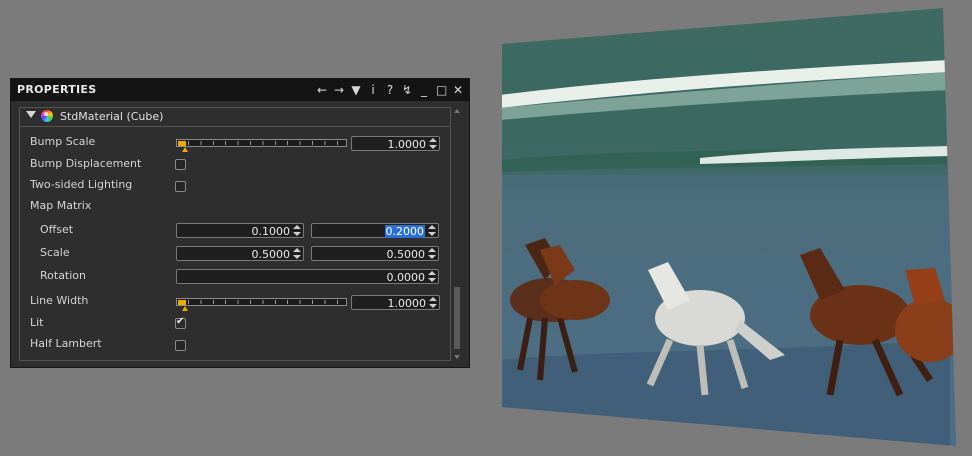 The height and width of the screenshot is (456, 972). Describe the element at coordinates (63, 275) in the screenshot. I see `rotation-label: Rotation` at that location.